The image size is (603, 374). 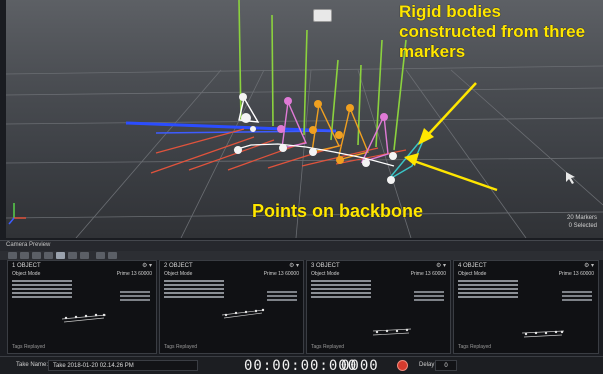 I want to click on marker-count-readout: 20 Markers, so click(x=581, y=218).